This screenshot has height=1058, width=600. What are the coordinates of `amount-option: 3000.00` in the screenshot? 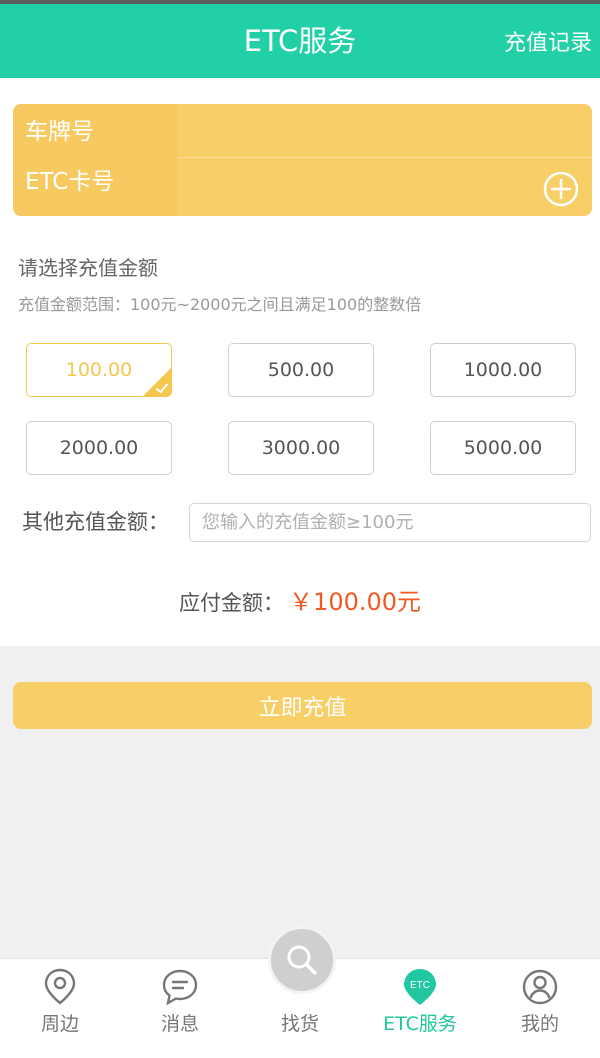 It's located at (301, 448).